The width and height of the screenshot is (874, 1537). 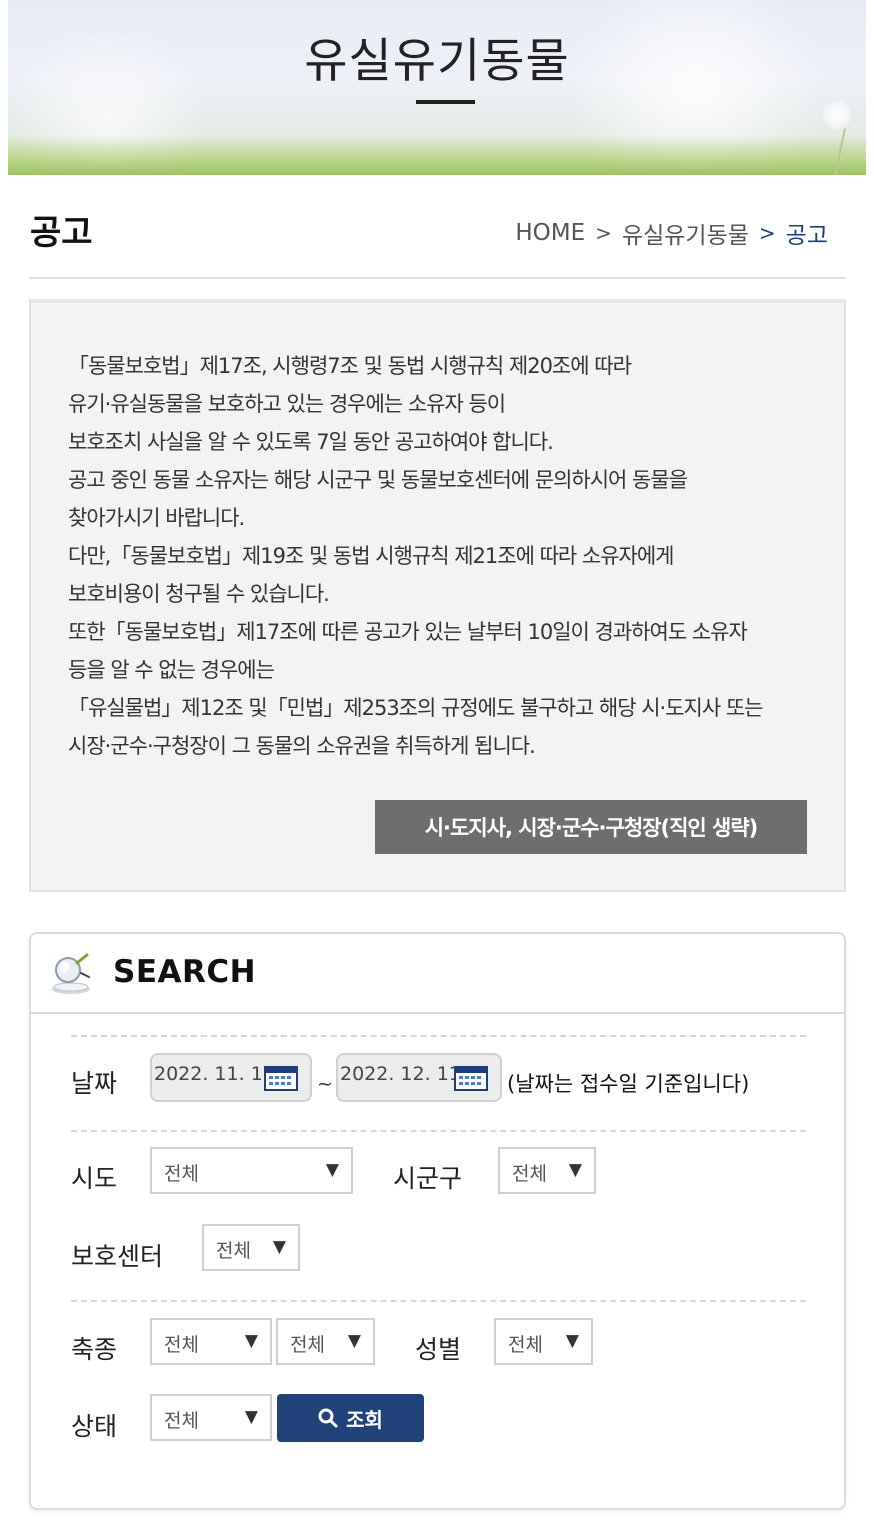 I want to click on breadcrumb-lost-animals: 유실유기동물, so click(x=685, y=233).